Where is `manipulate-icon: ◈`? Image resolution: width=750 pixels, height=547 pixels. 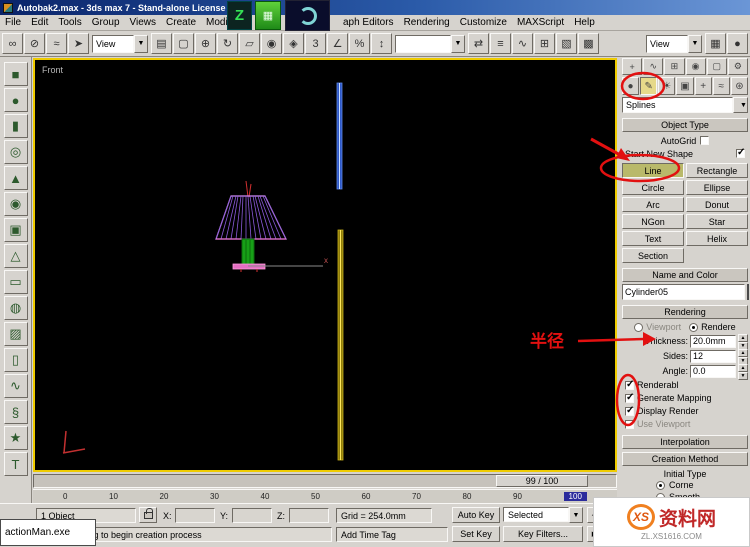 manipulate-icon: ◈ is located at coordinates (293, 43).